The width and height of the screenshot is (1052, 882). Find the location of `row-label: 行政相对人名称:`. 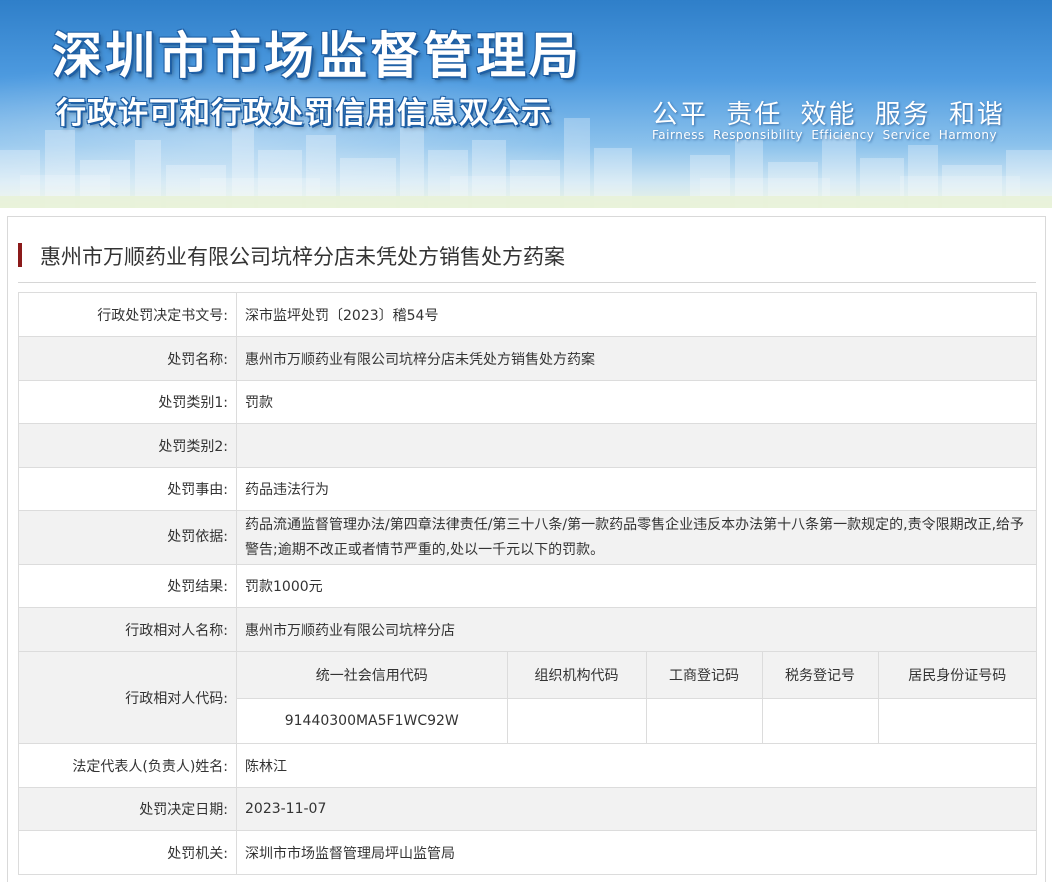

row-label: 行政相对人名称: is located at coordinates (127, 629).